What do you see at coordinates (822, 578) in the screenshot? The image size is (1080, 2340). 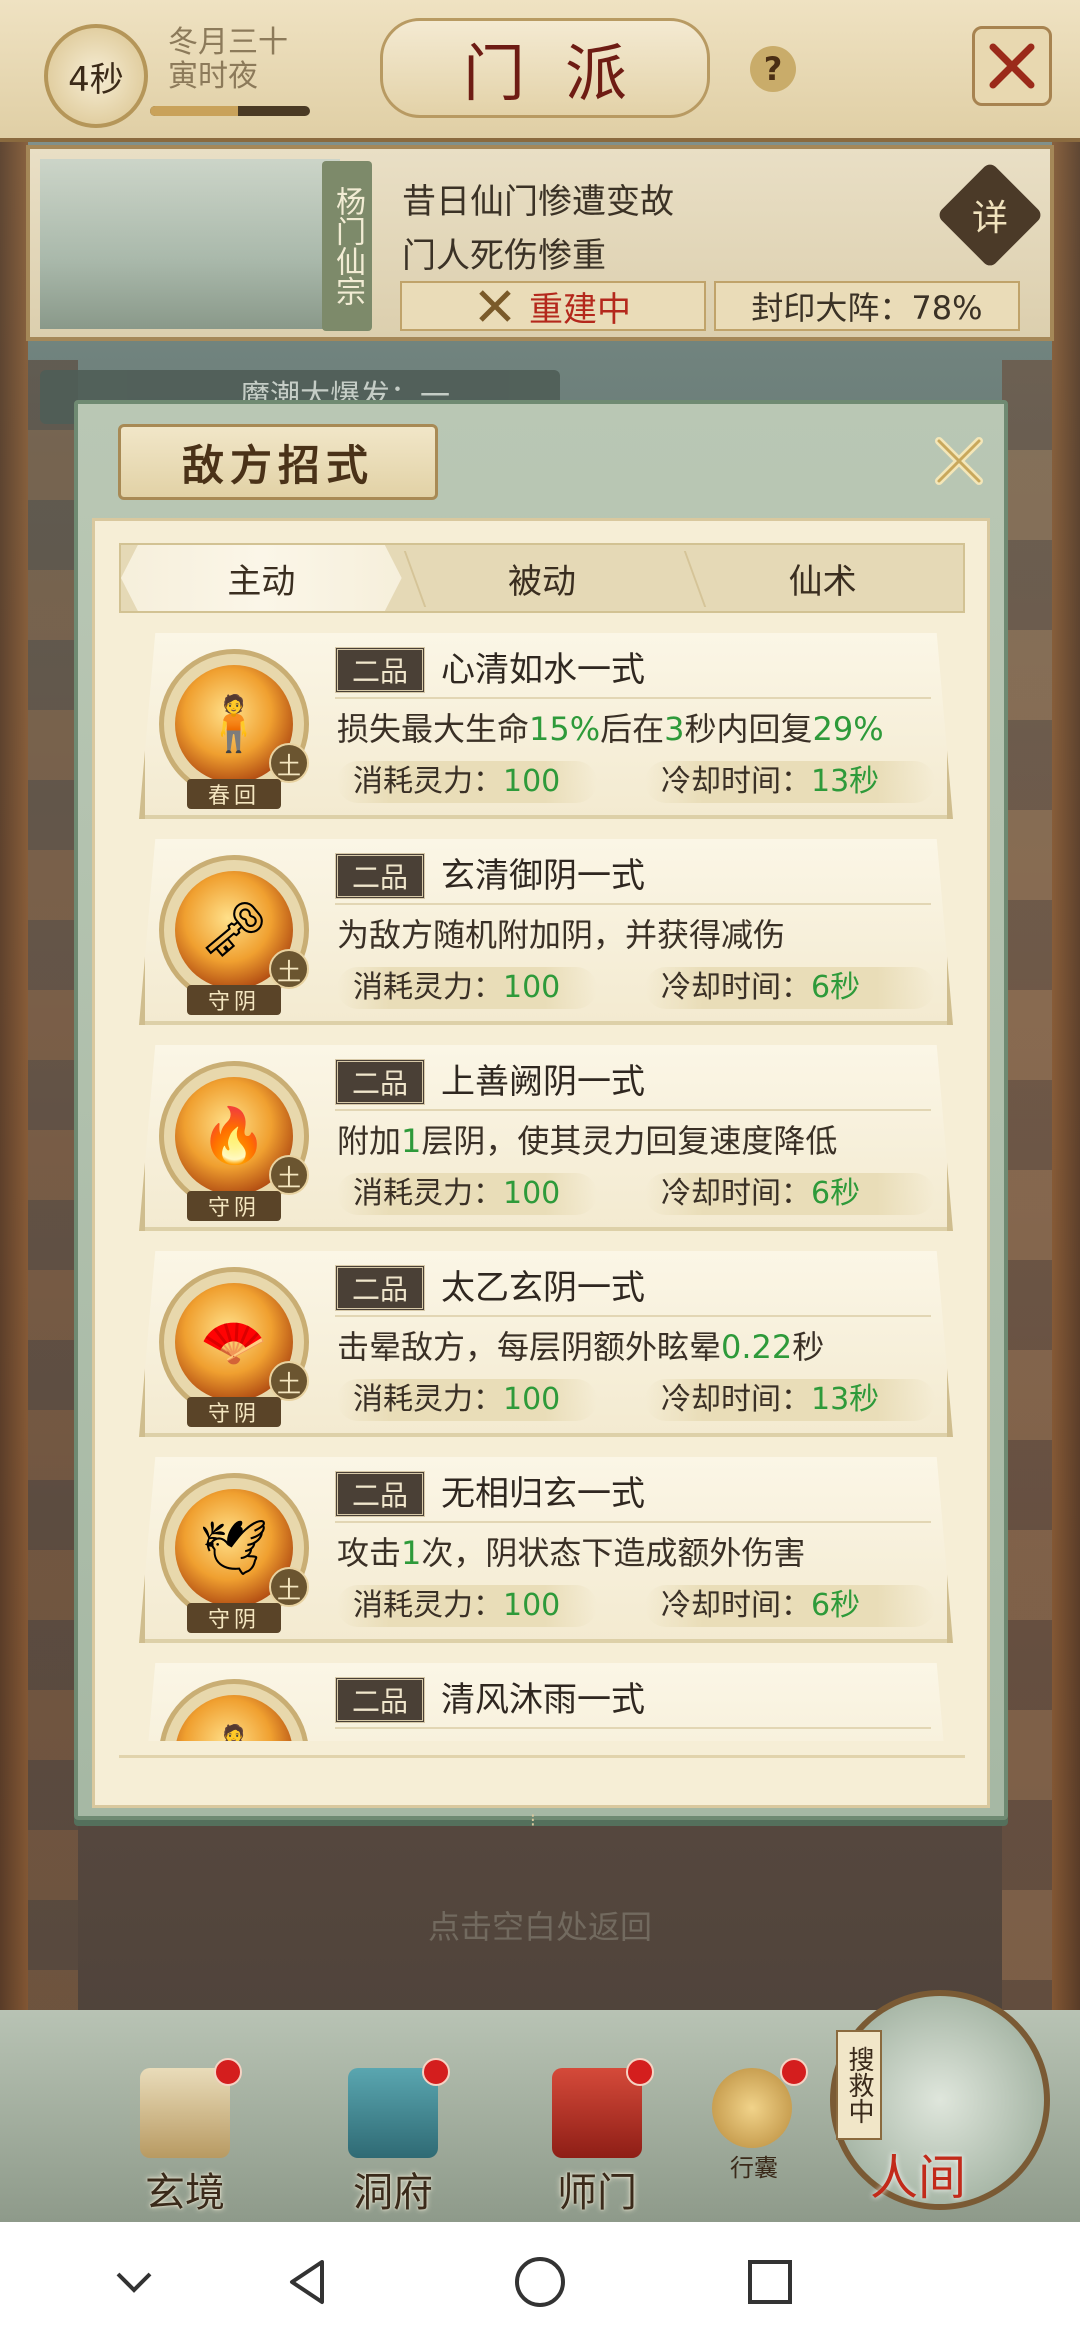 I see `tab-spells: 仙术` at bounding box center [822, 578].